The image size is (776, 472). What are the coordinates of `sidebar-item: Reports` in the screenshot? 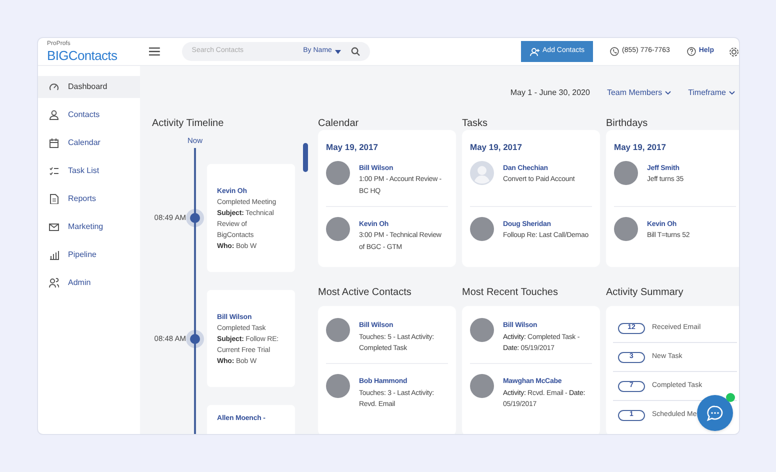 It's located at (89, 199).